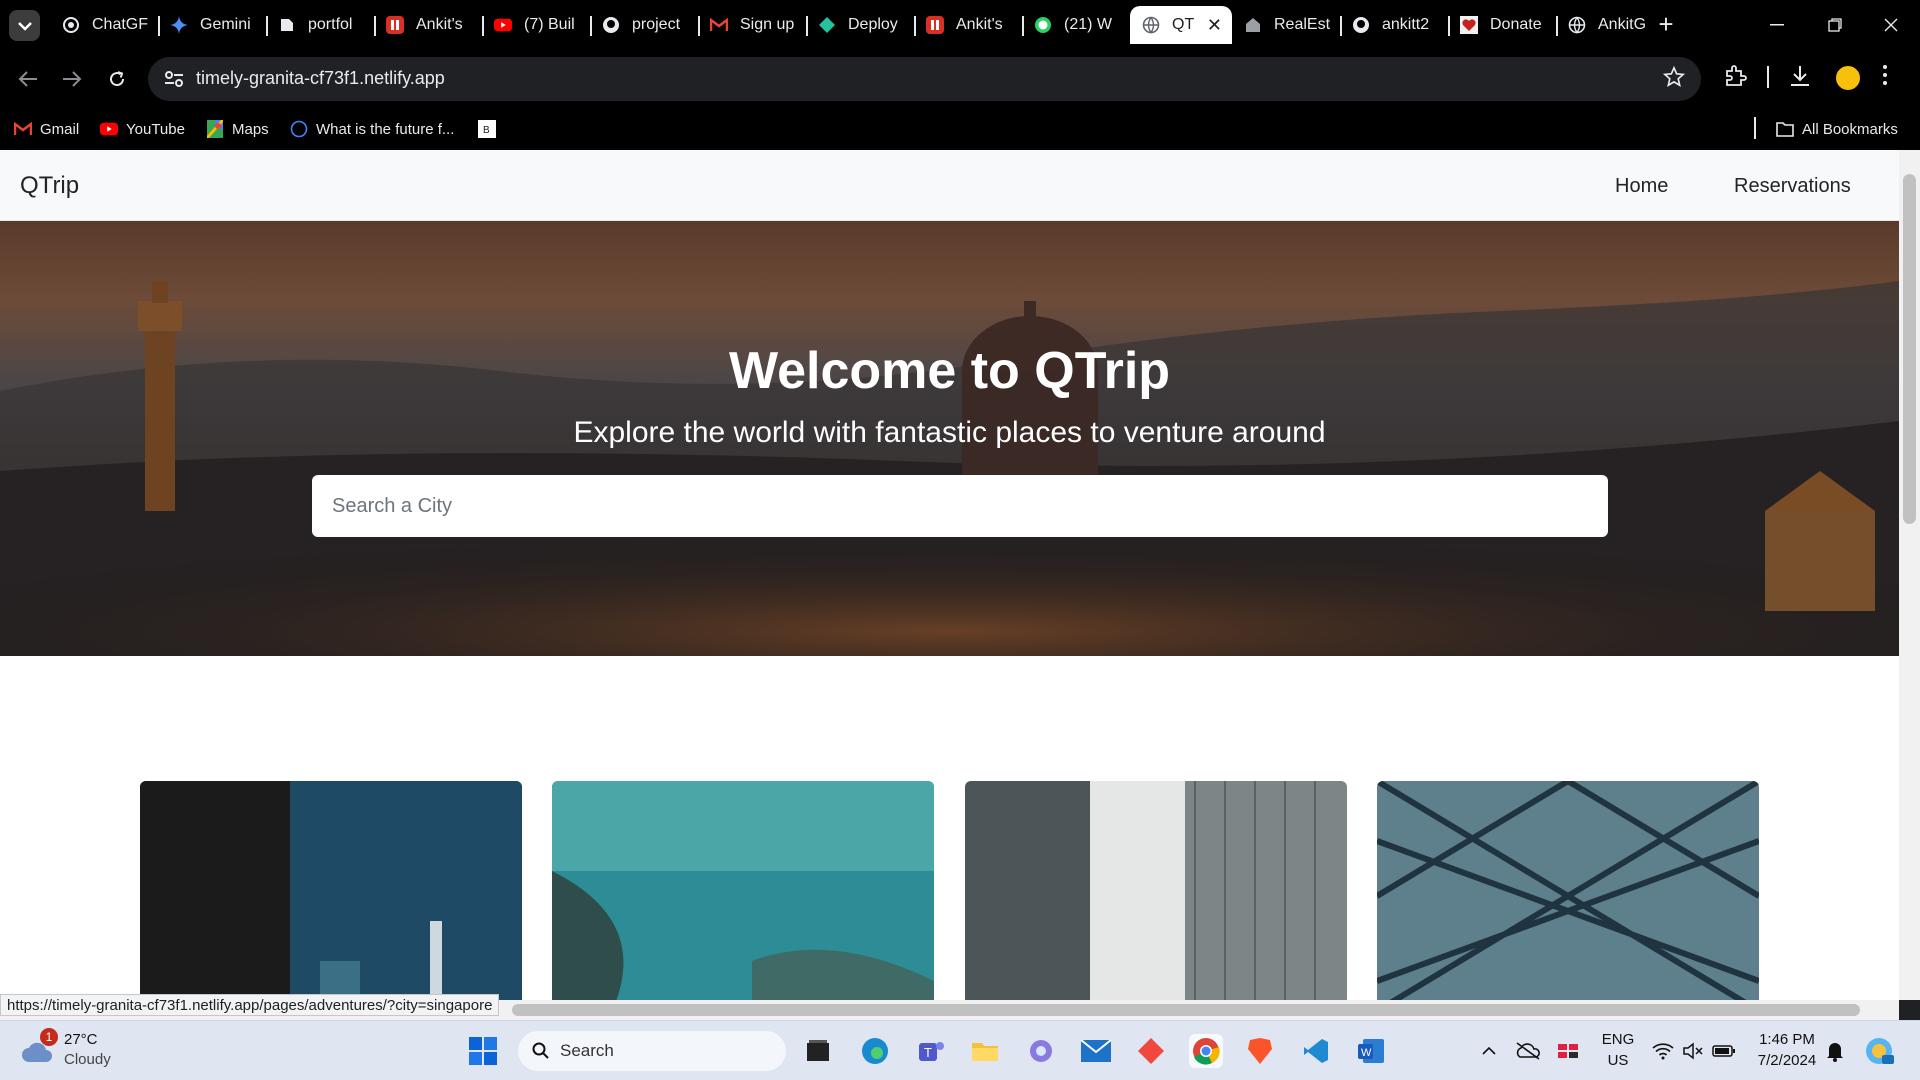 The image size is (1920, 1080). I want to click on browser-tab: Donate, so click(1502, 25).